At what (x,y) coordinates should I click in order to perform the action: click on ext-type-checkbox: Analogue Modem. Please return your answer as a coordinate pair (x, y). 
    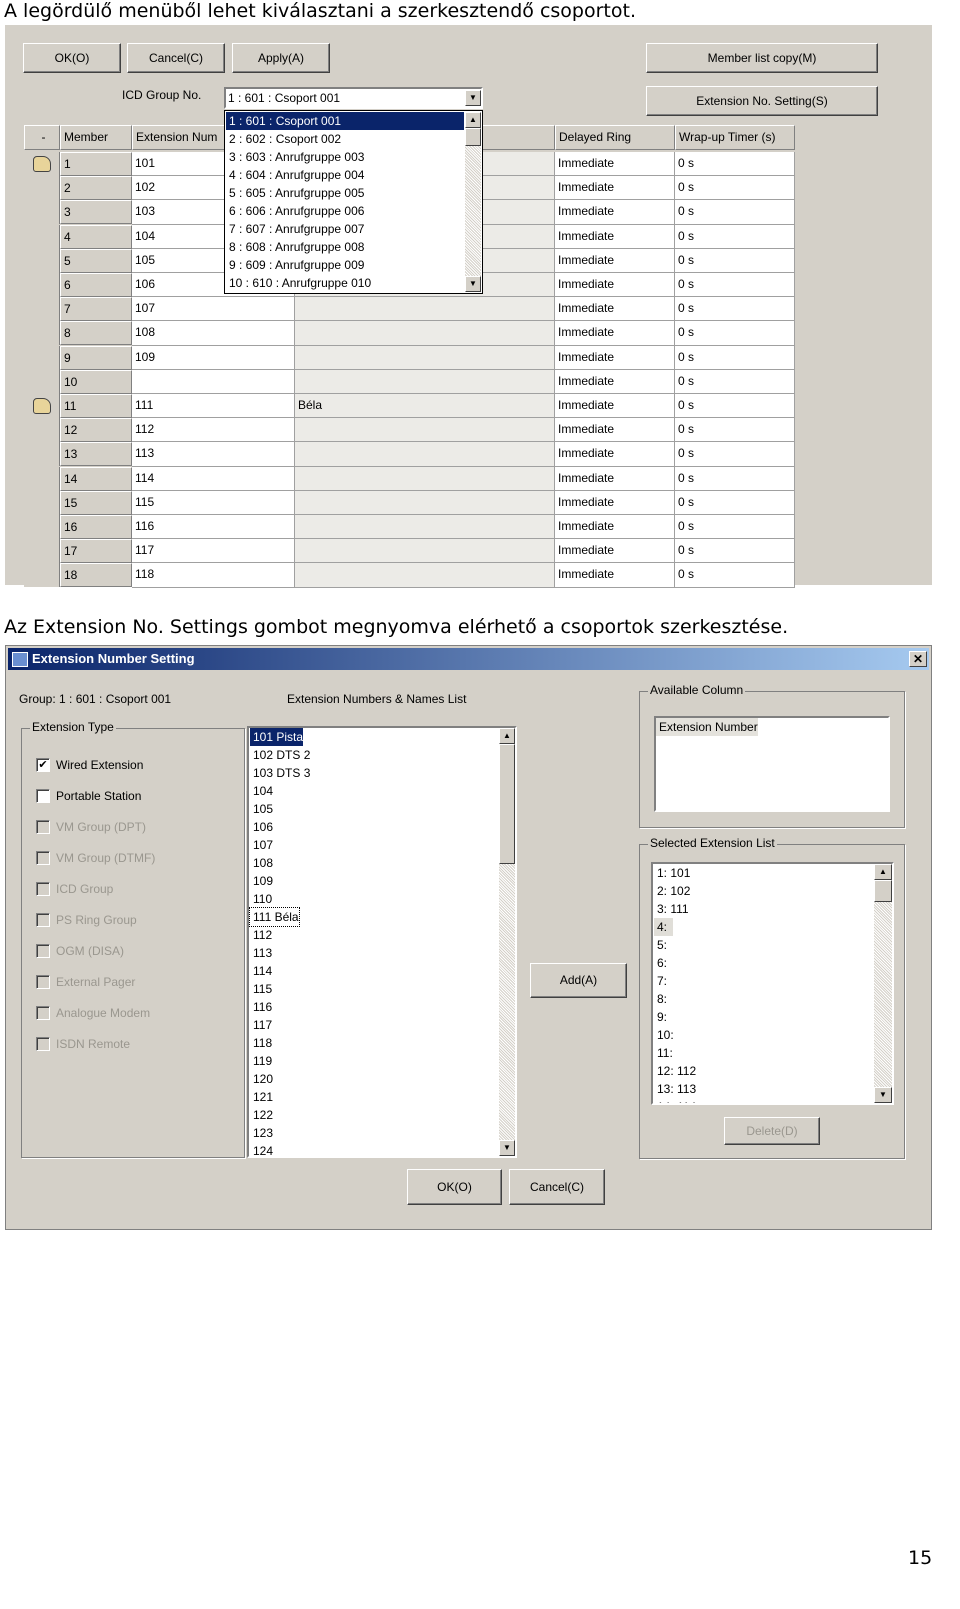
    Looking at the image, I should click on (95, 1012).